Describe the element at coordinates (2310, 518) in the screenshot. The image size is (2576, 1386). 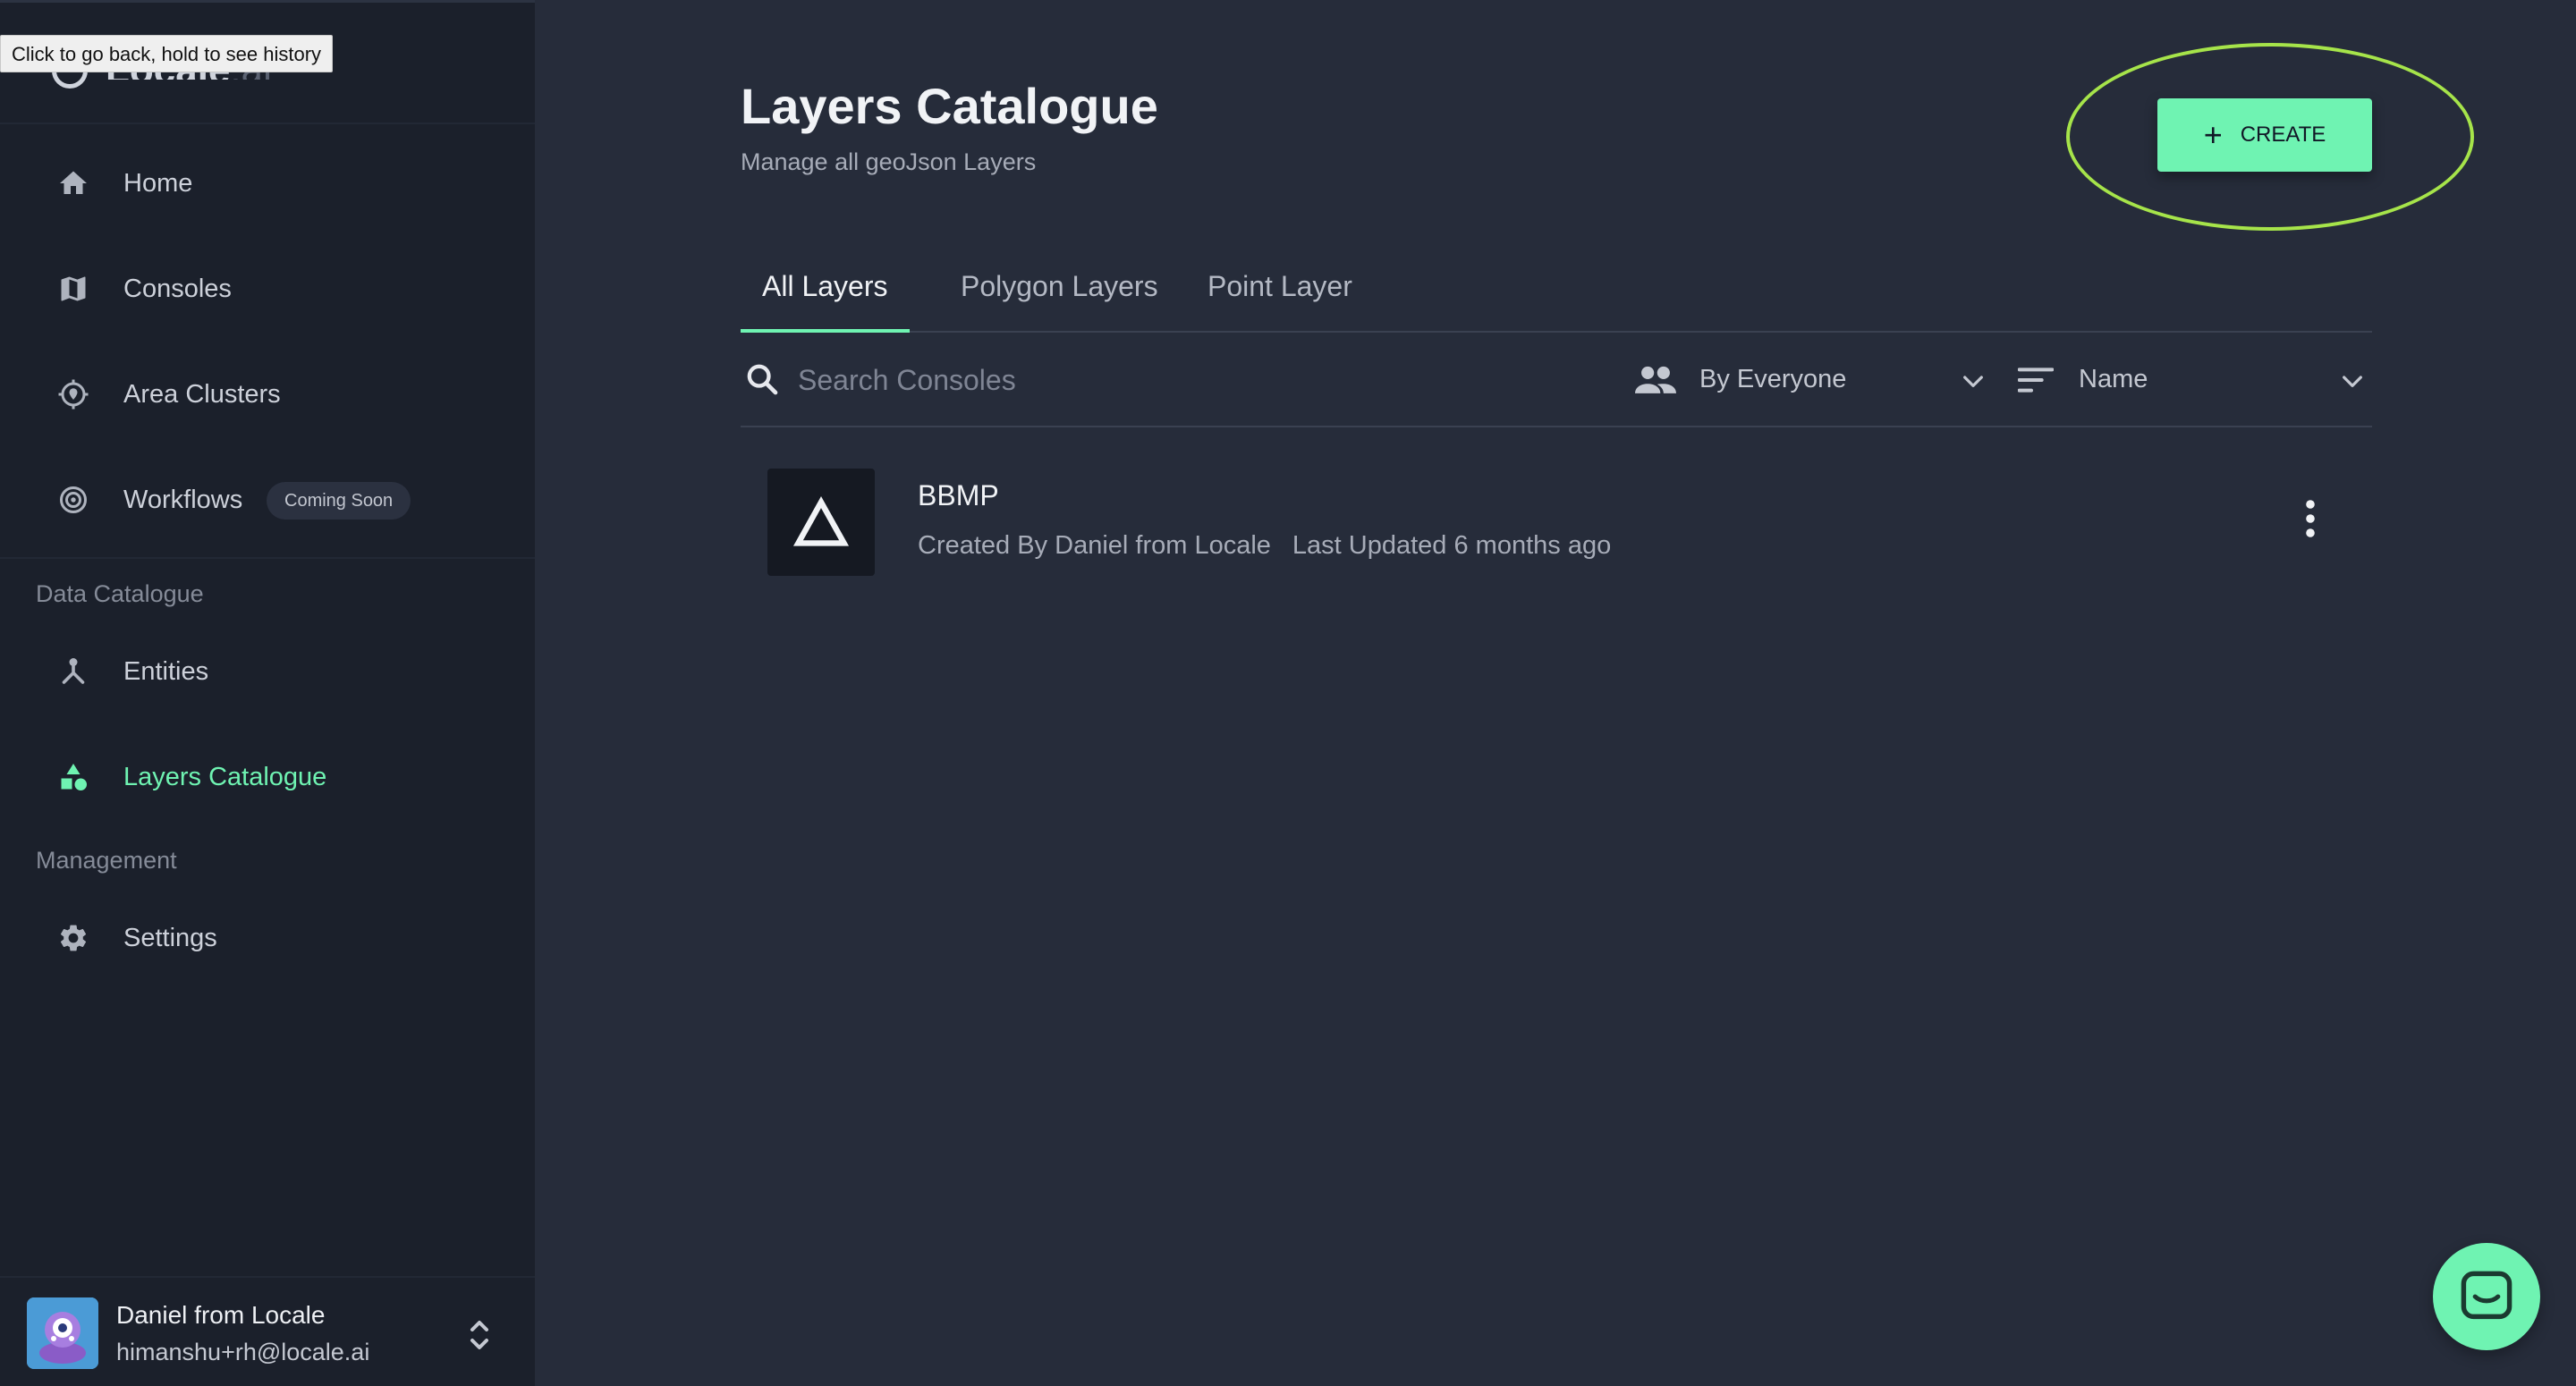
I see `more-vert-icon` at that location.